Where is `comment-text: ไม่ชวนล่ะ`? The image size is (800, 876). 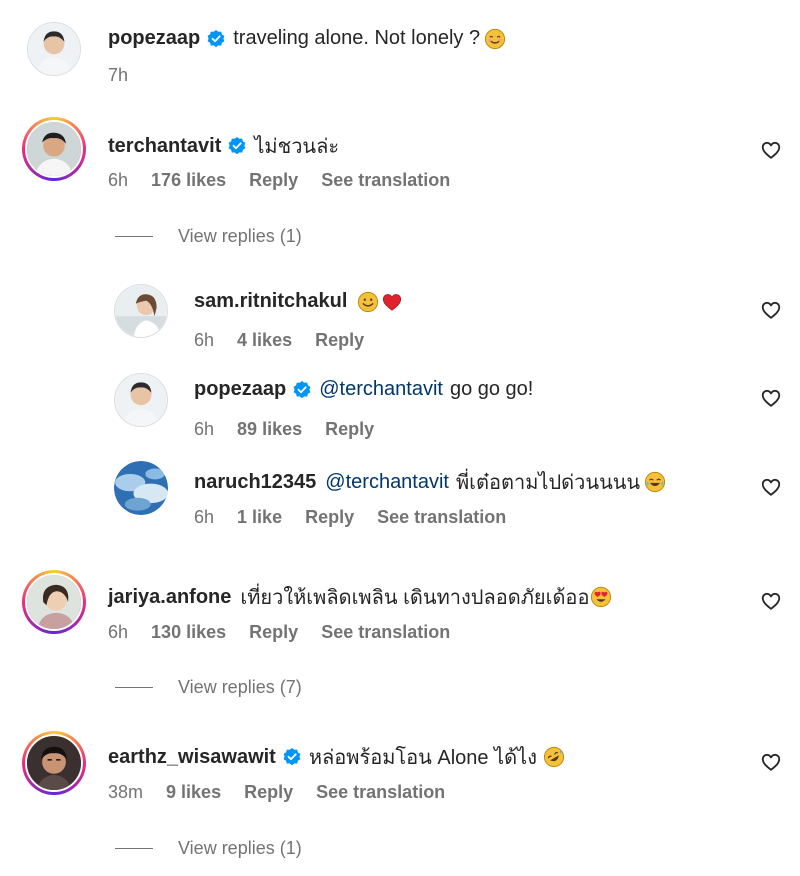 comment-text: ไม่ชวนล่ะ is located at coordinates (297, 147).